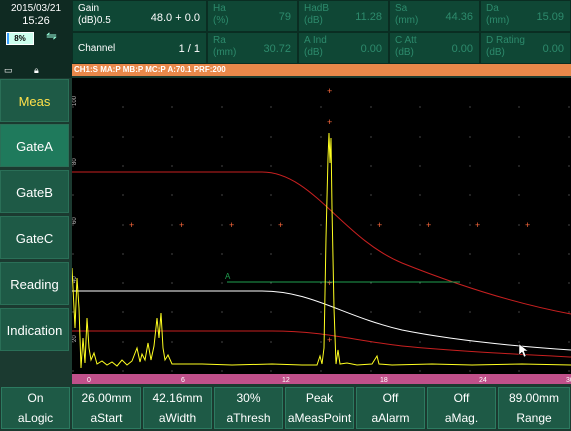  Describe the element at coordinates (177, 418) in the screenshot. I see `awidth-label: aWidth` at that location.